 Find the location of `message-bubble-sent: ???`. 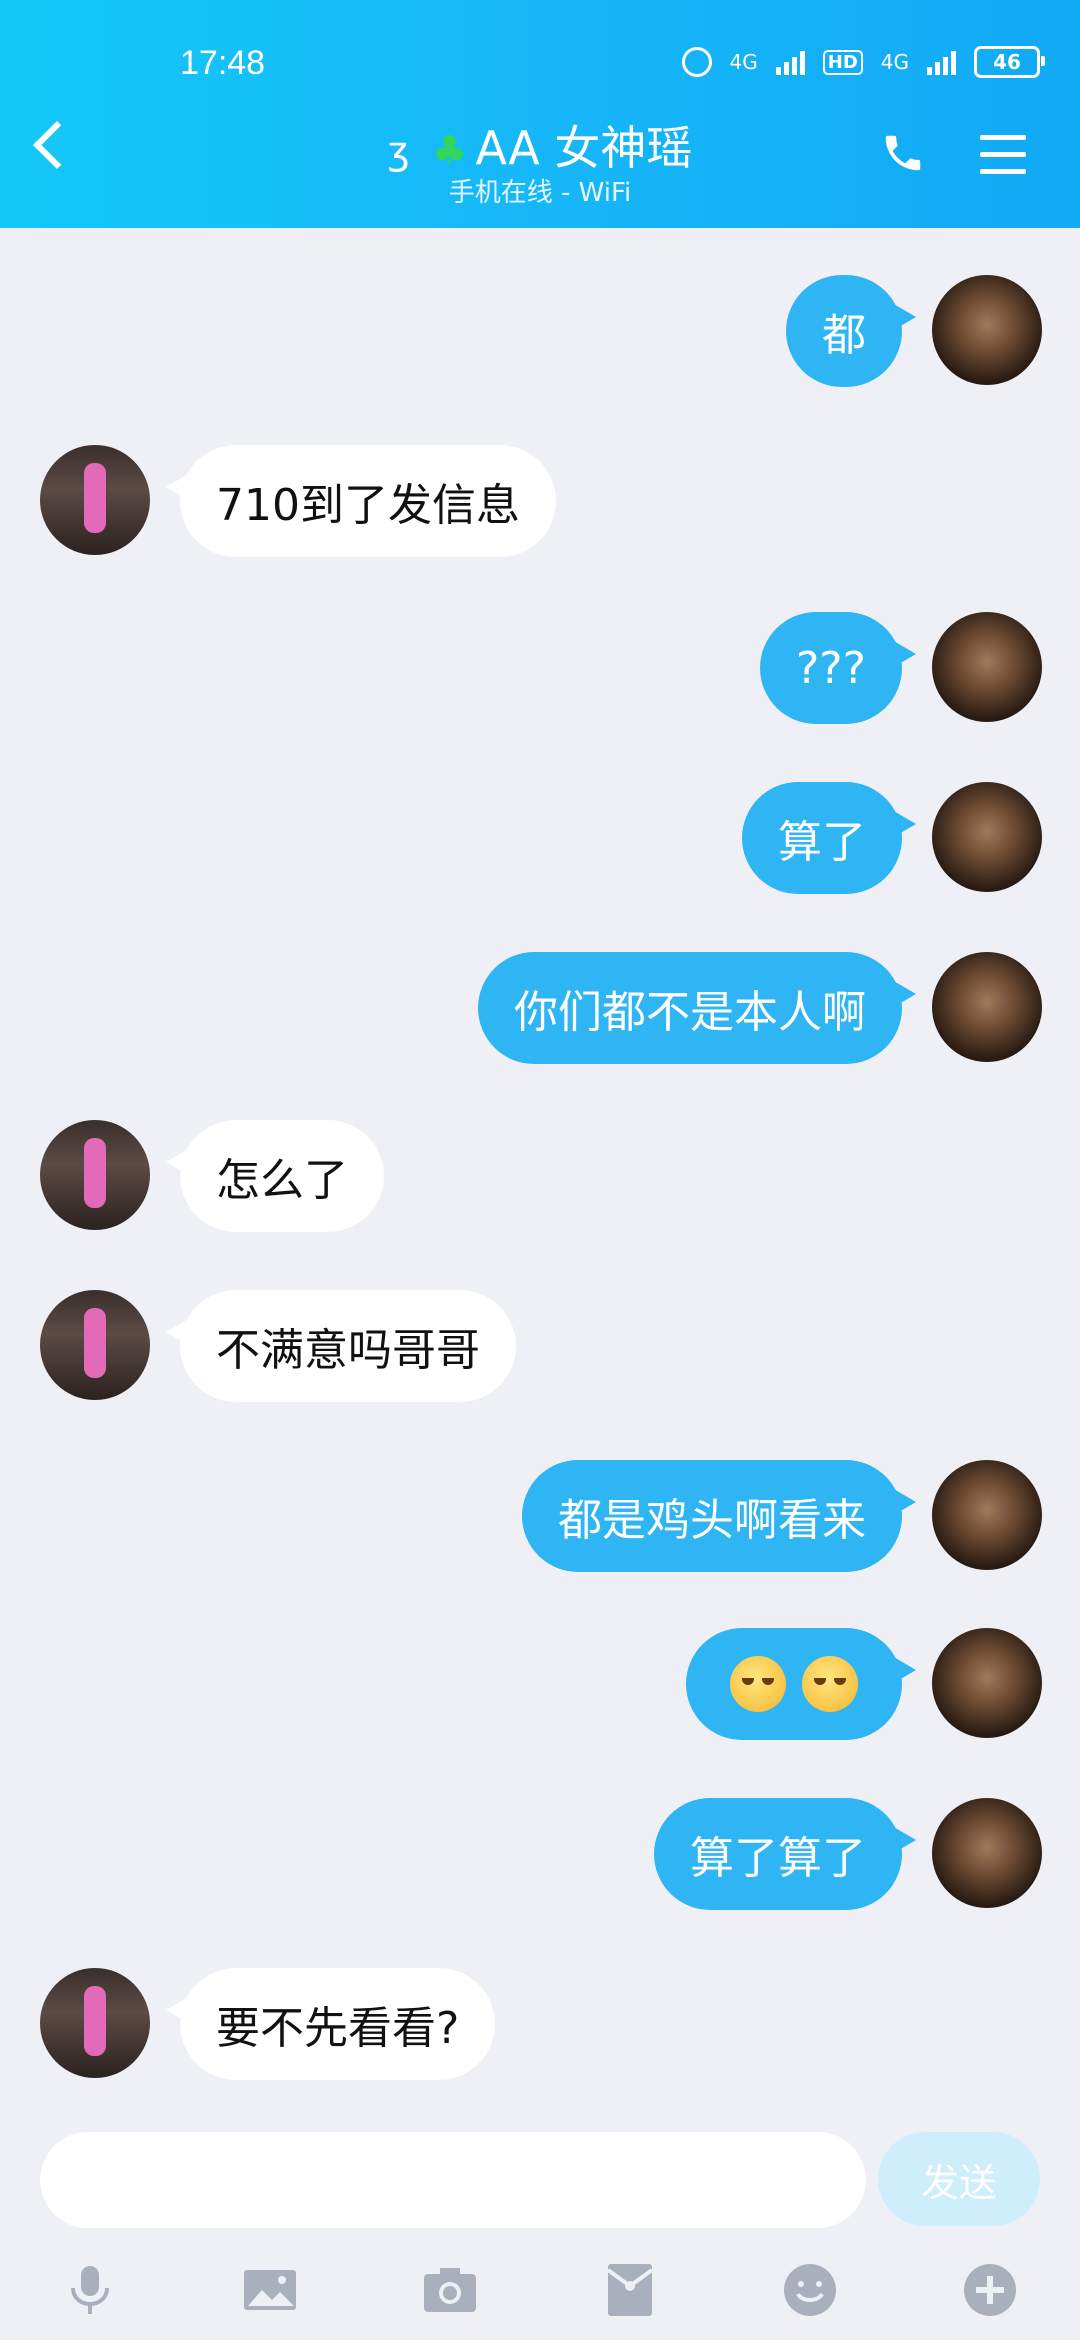

message-bubble-sent: ??? is located at coordinates (838, 668).